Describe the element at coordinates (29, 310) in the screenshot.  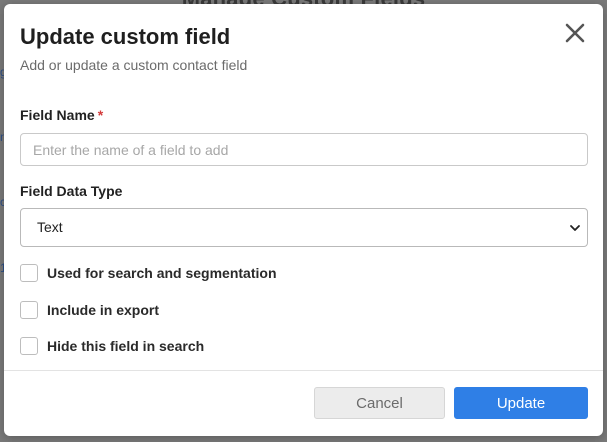
I see `include-in-export-checkbox` at that location.